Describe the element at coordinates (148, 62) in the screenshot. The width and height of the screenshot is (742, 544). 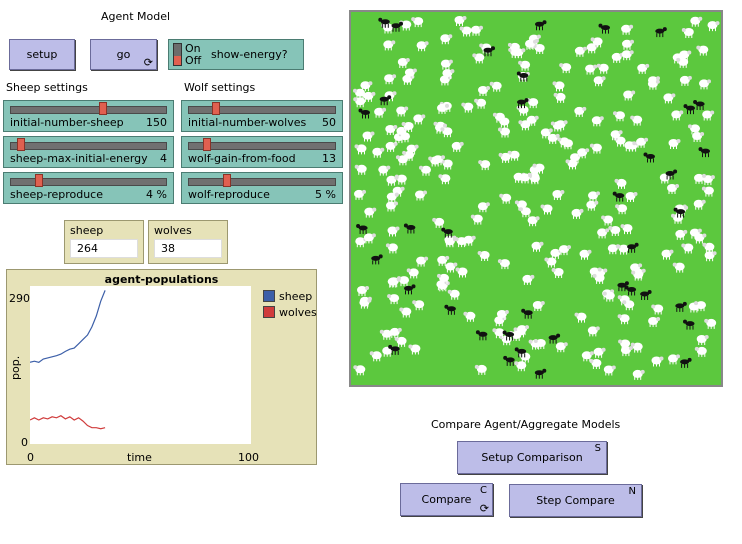
I see `forever-icon: ⟳` at that location.